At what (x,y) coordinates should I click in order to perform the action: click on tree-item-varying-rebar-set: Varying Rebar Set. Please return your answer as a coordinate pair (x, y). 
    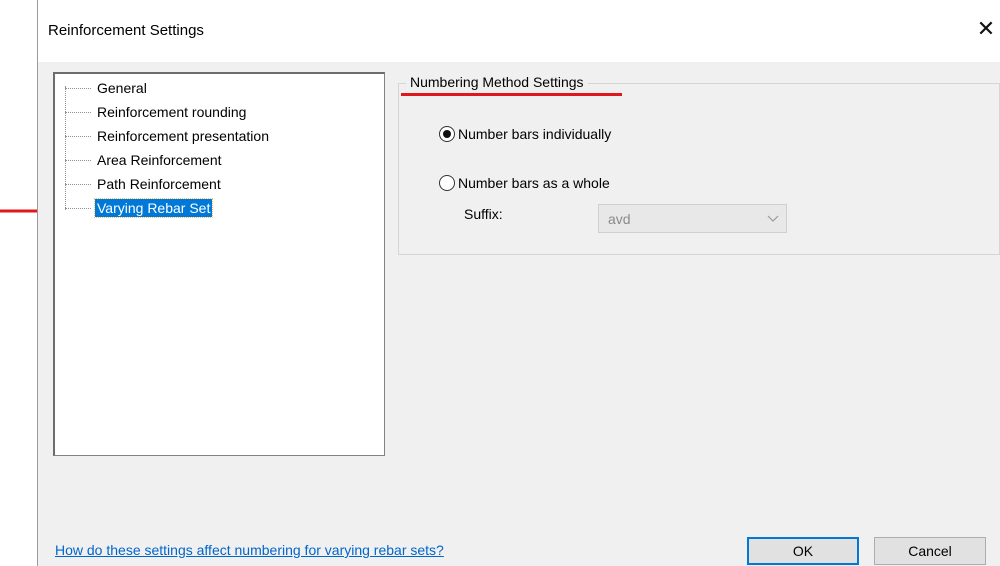
    Looking at the image, I should click on (139, 208).